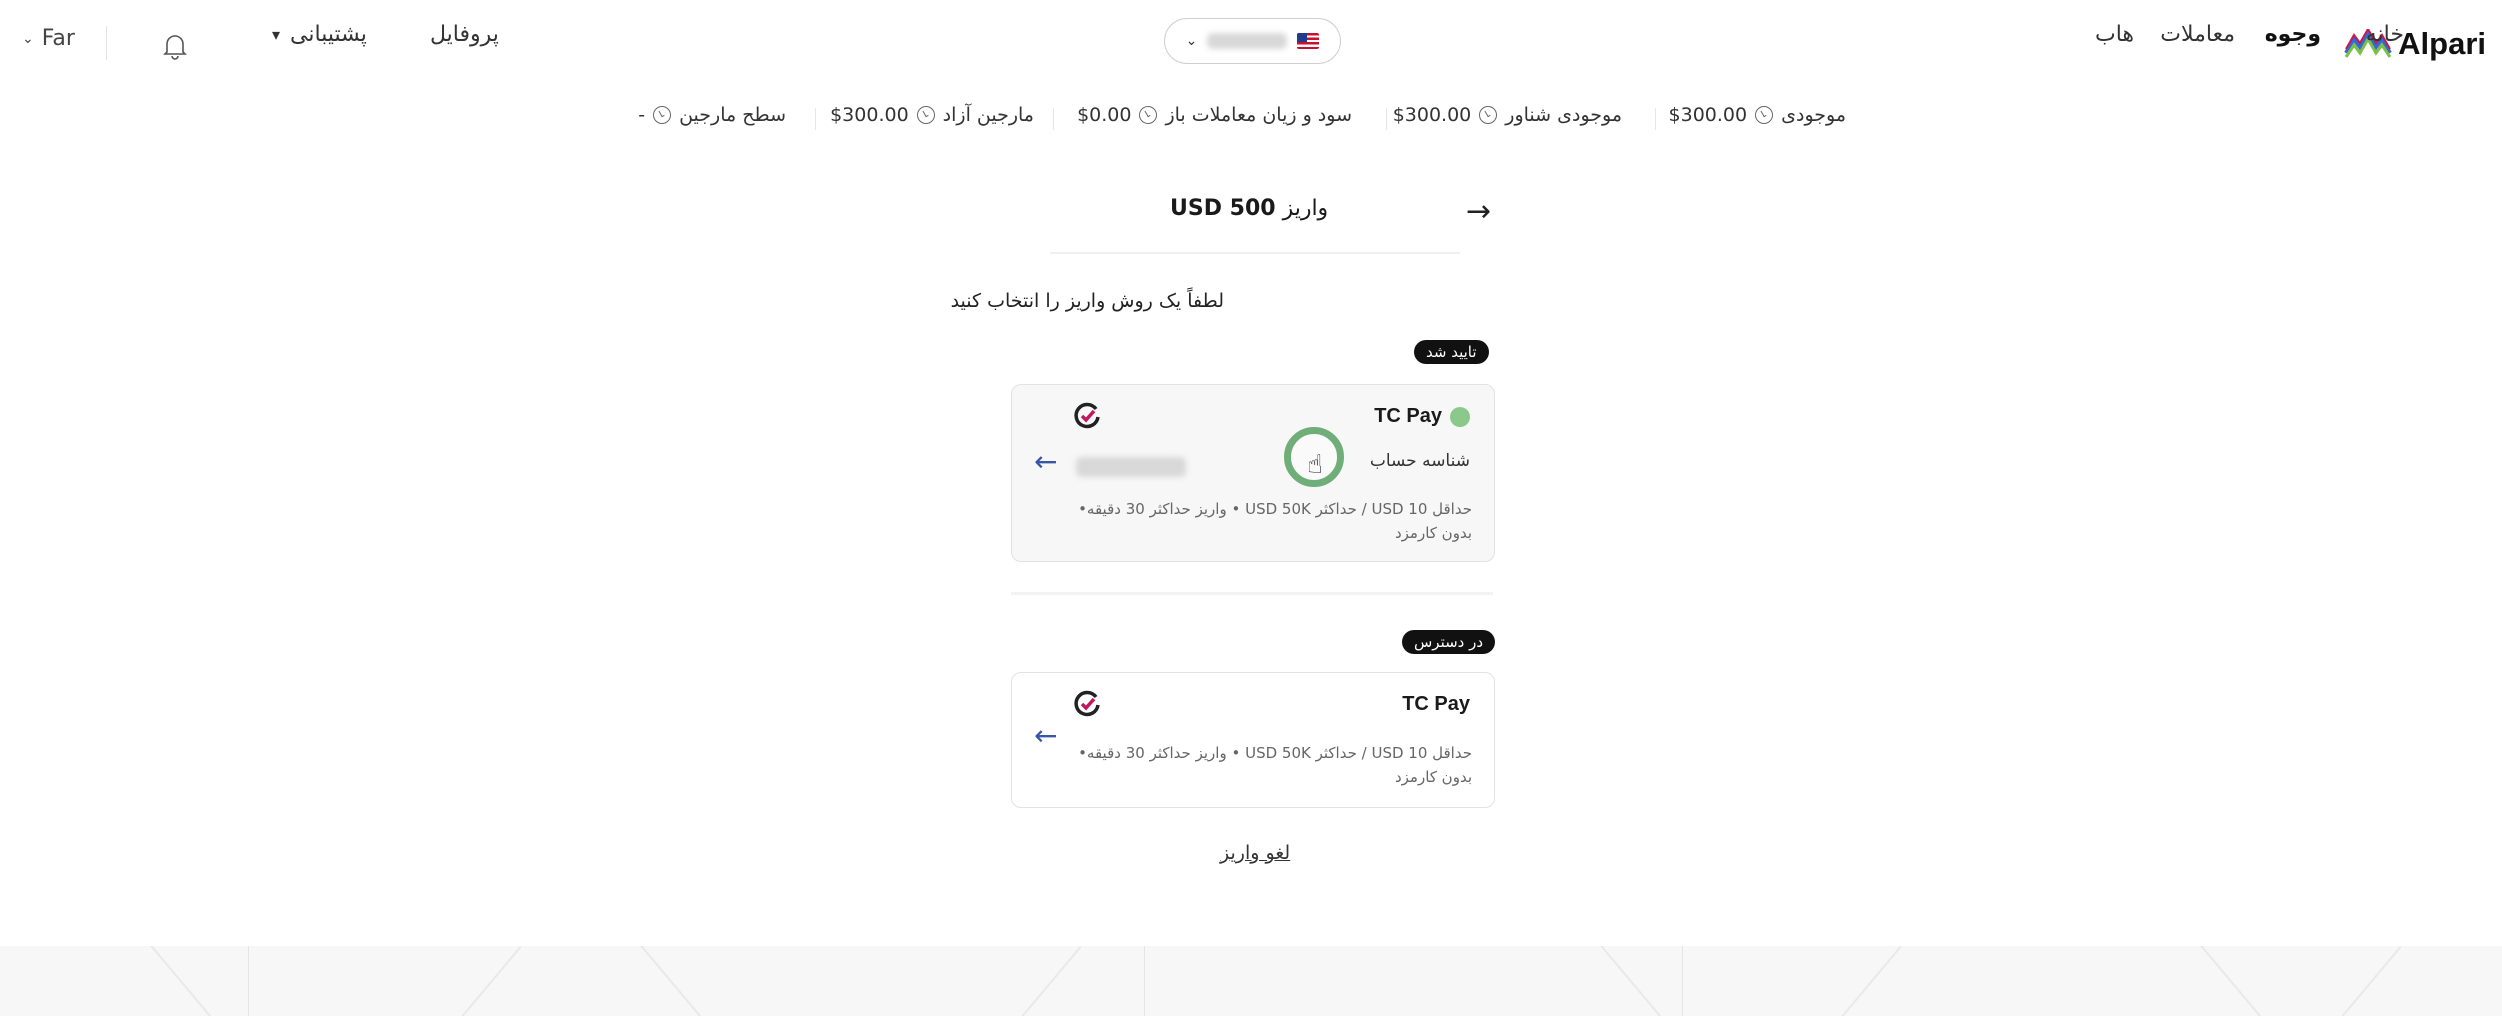 The width and height of the screenshot is (2502, 1016). I want to click on deposit-instruction: لطفاً یک روش واریز را انتخاب کنید, so click(1087, 301).